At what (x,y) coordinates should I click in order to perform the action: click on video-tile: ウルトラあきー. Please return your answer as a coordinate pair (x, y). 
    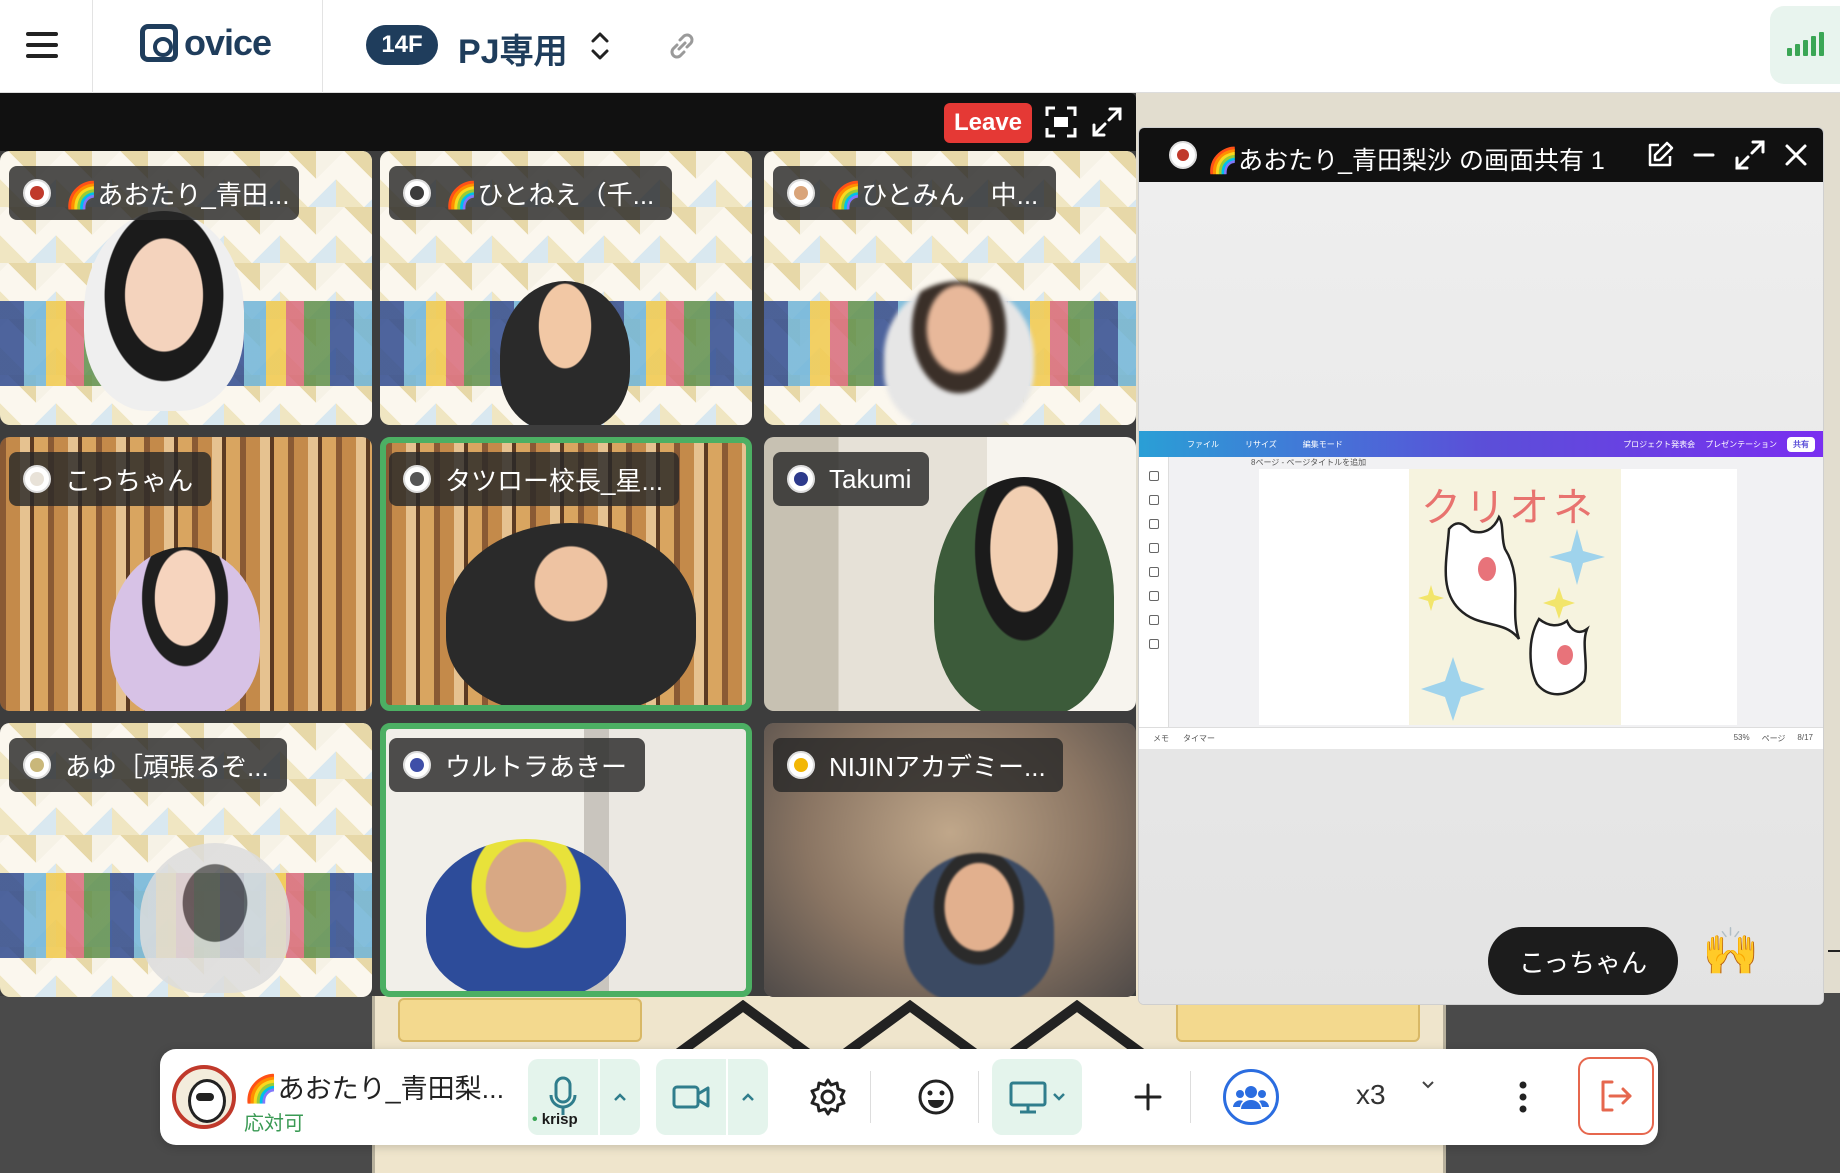
    Looking at the image, I should click on (566, 860).